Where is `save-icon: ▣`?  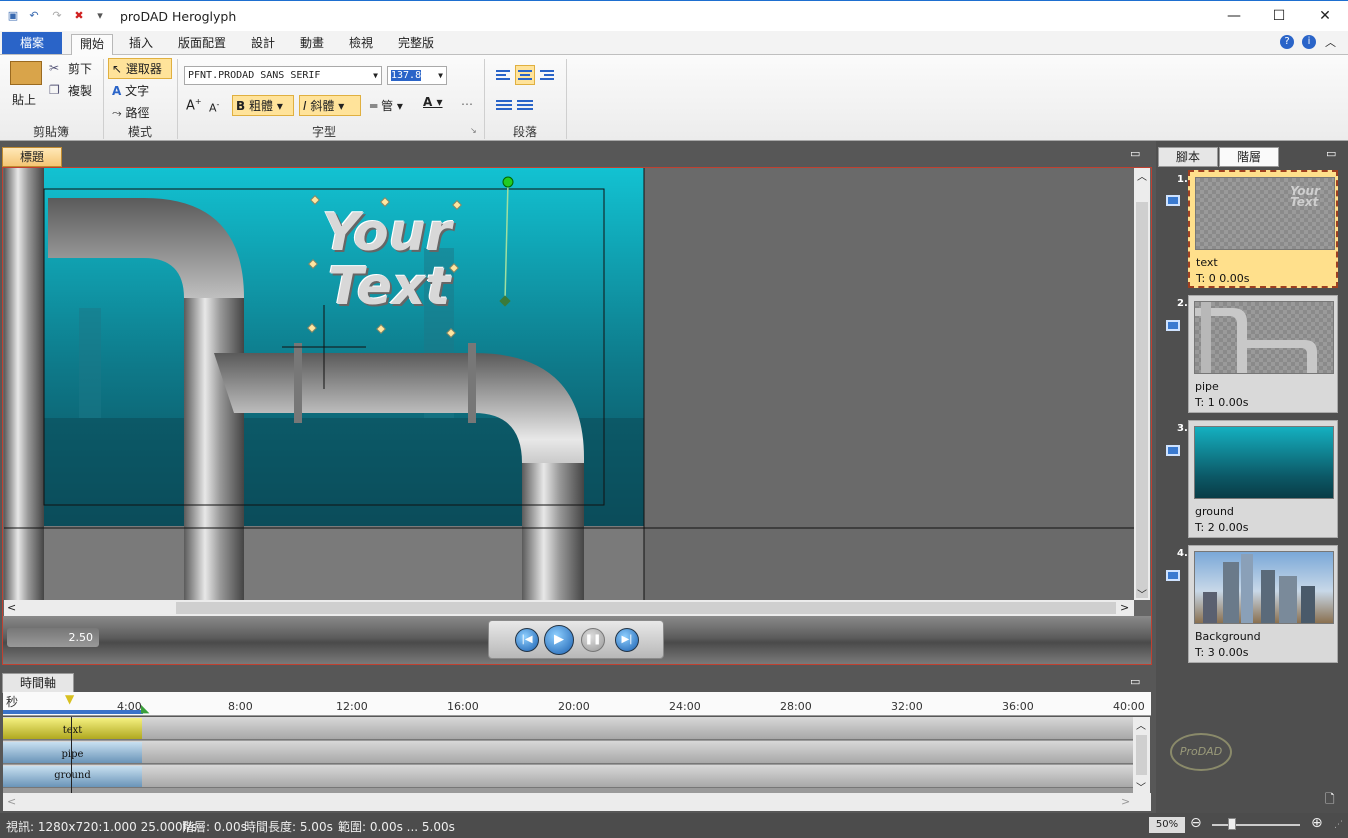 save-icon: ▣ is located at coordinates (13, 16).